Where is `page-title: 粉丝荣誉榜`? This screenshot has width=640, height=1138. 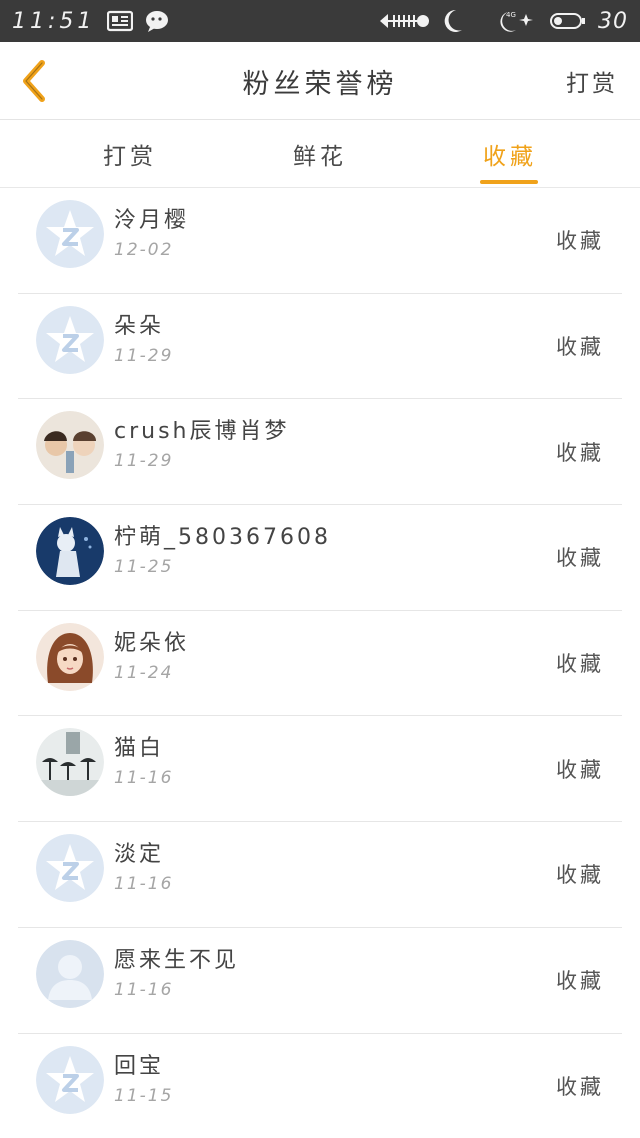 page-title: 粉丝荣誉榜 is located at coordinates (320, 84).